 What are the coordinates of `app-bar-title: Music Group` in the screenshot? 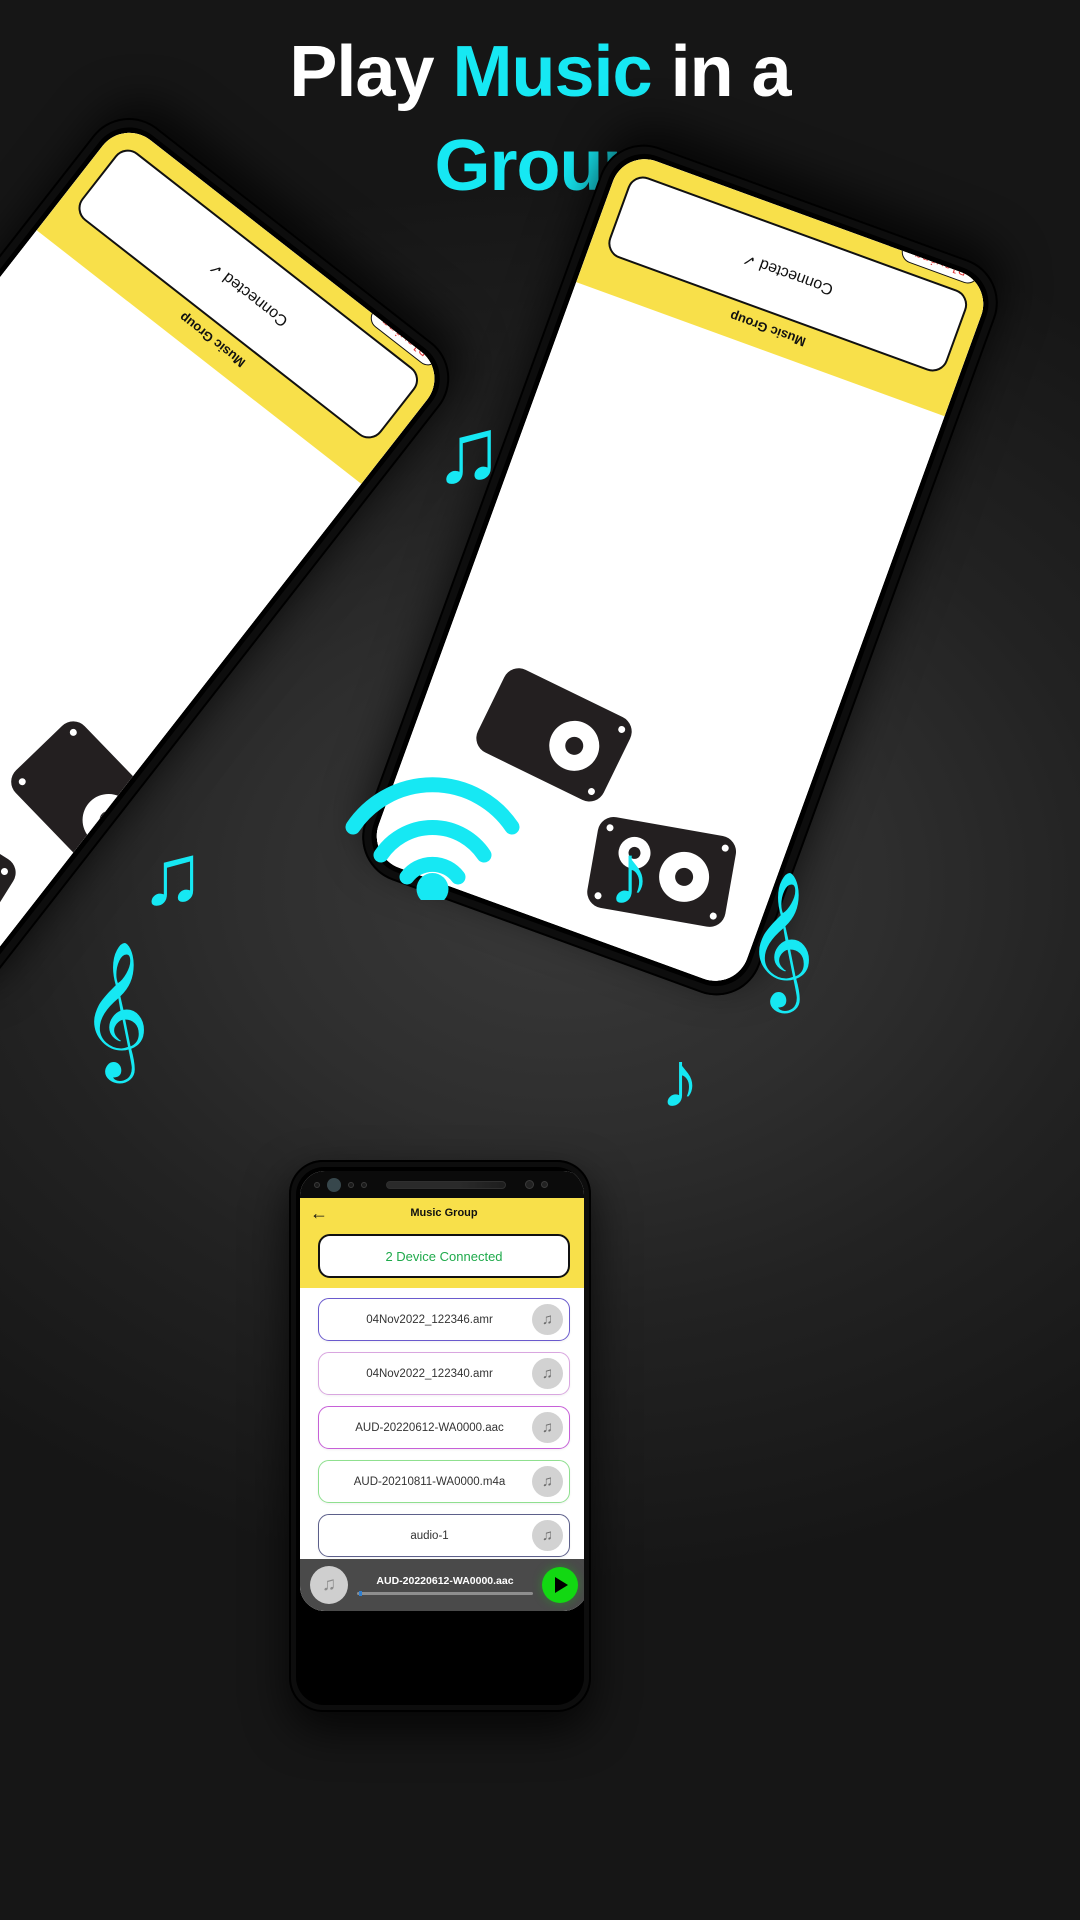 It's located at (444, 1213).